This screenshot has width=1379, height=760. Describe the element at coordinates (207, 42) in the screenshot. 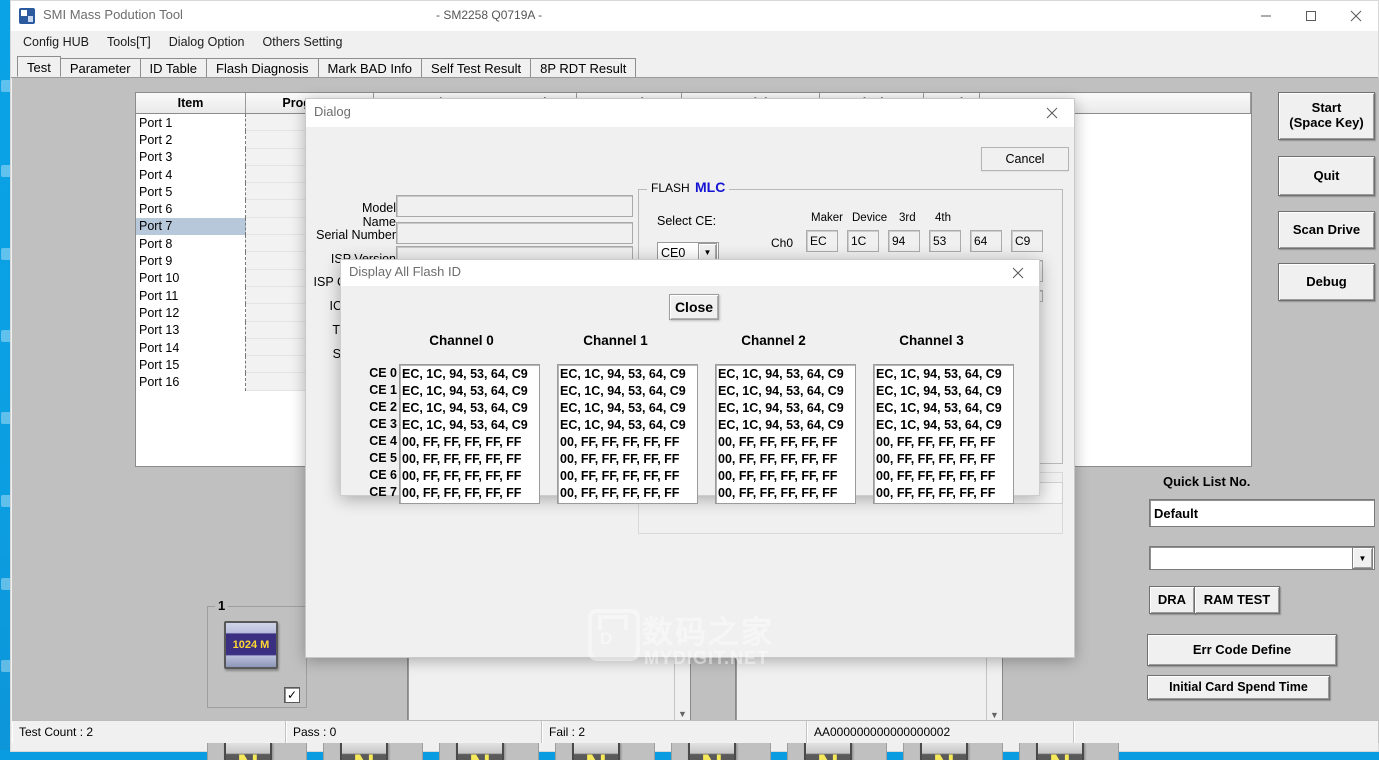

I see `menu-item-dialog-option: Dialog Option` at that location.